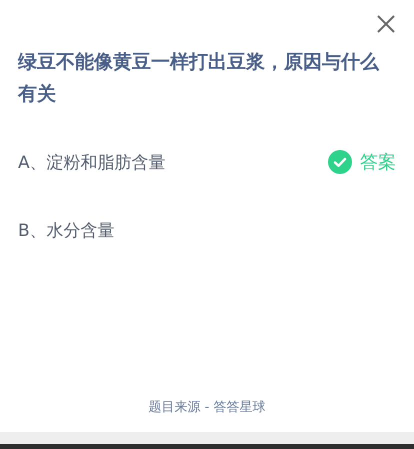 Image resolution: width=414 pixels, height=449 pixels. What do you see at coordinates (378, 162) in the screenshot?
I see `answer-label: 答案` at bounding box center [378, 162].